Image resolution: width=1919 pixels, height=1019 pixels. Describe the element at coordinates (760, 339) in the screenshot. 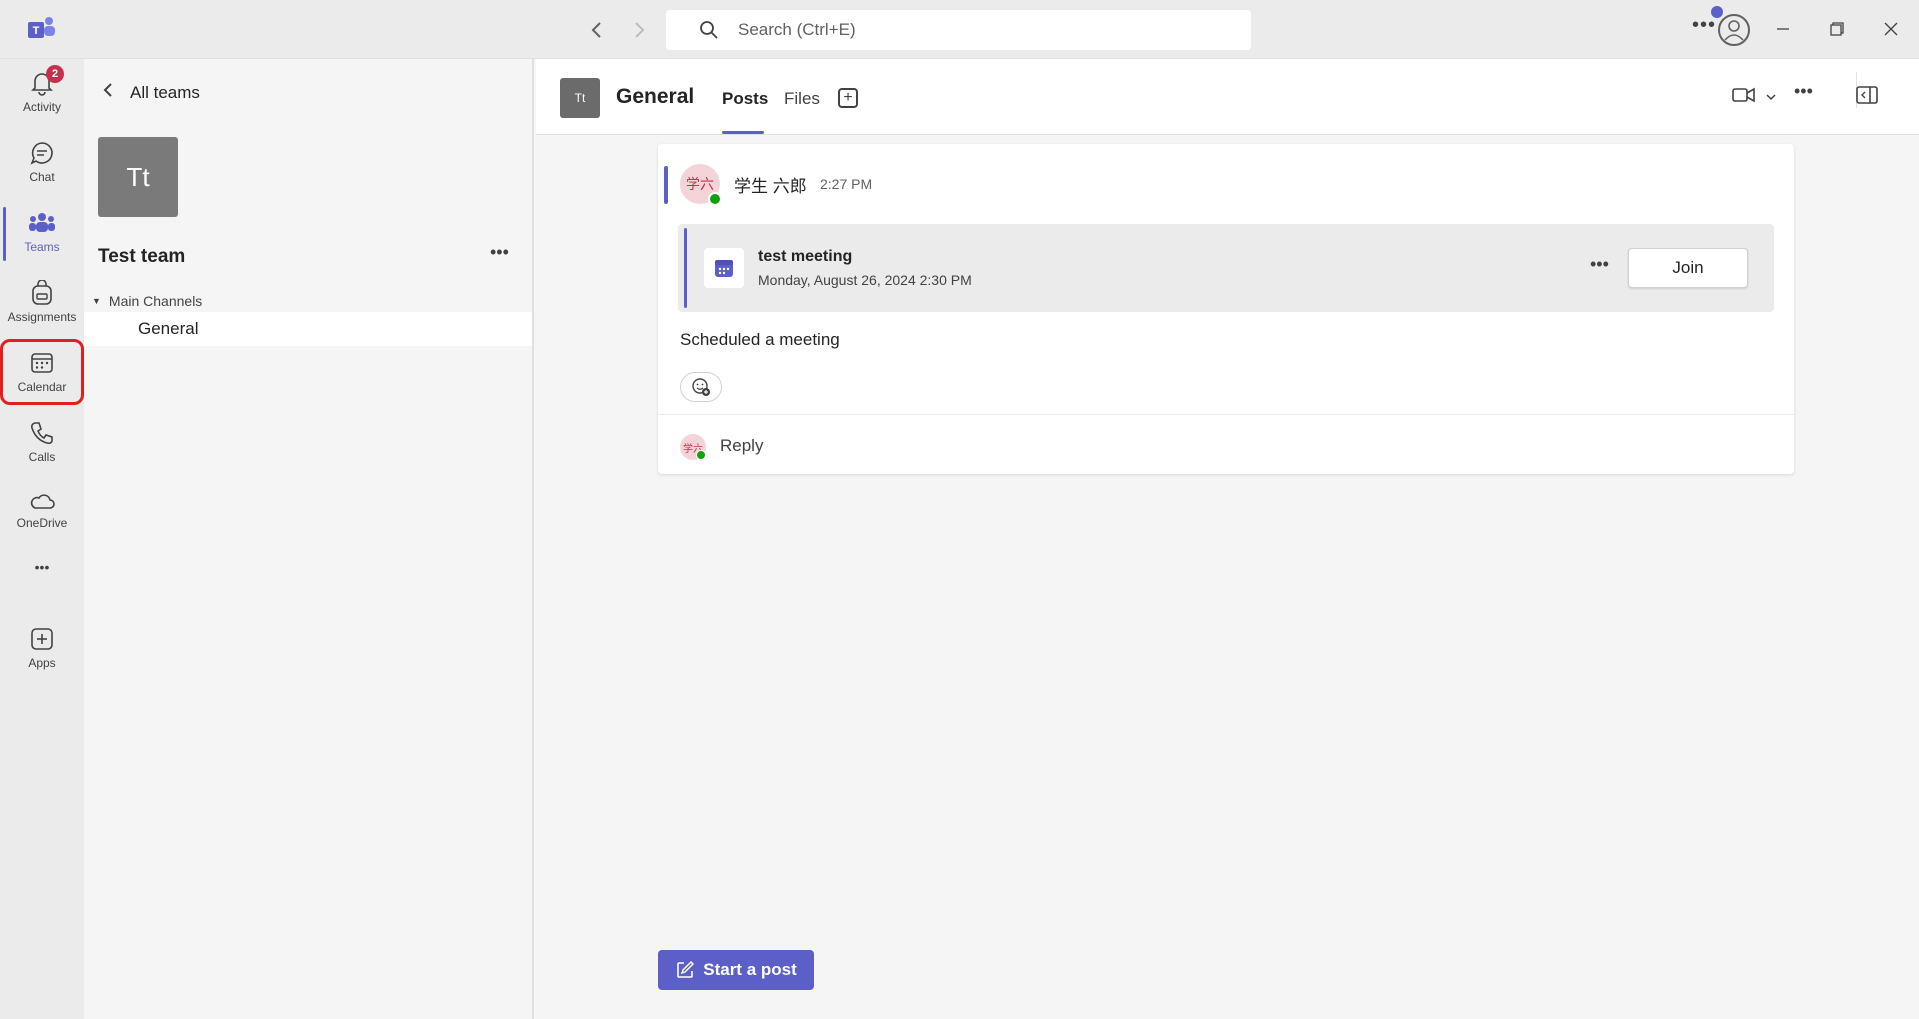

I see `post-body-text: Scheduled a meeting` at that location.